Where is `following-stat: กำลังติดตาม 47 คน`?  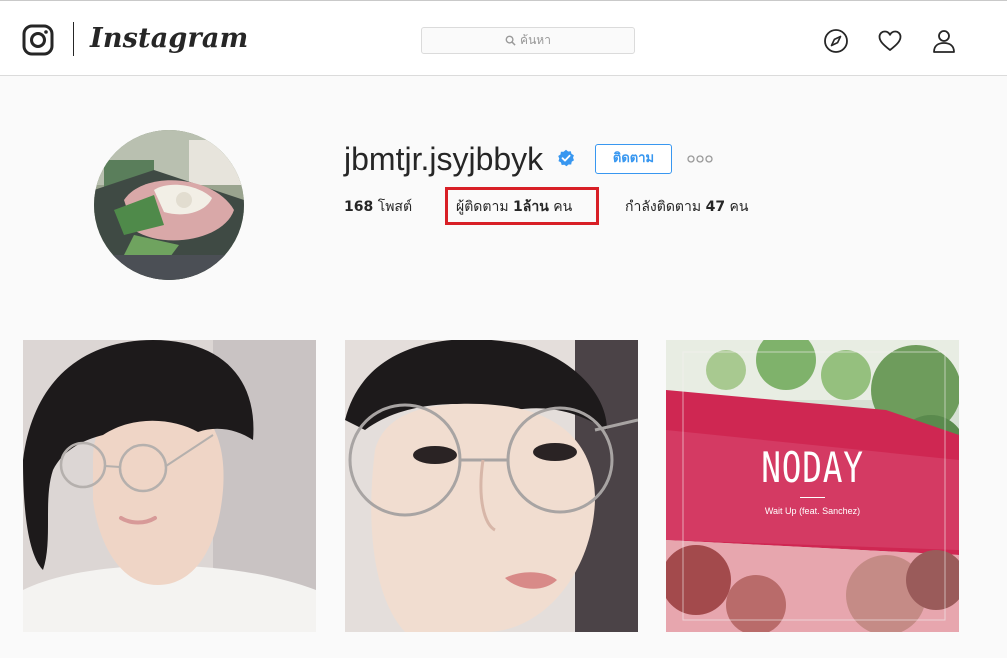
following-stat: กำลังติดตาม 47 คน is located at coordinates (686, 207).